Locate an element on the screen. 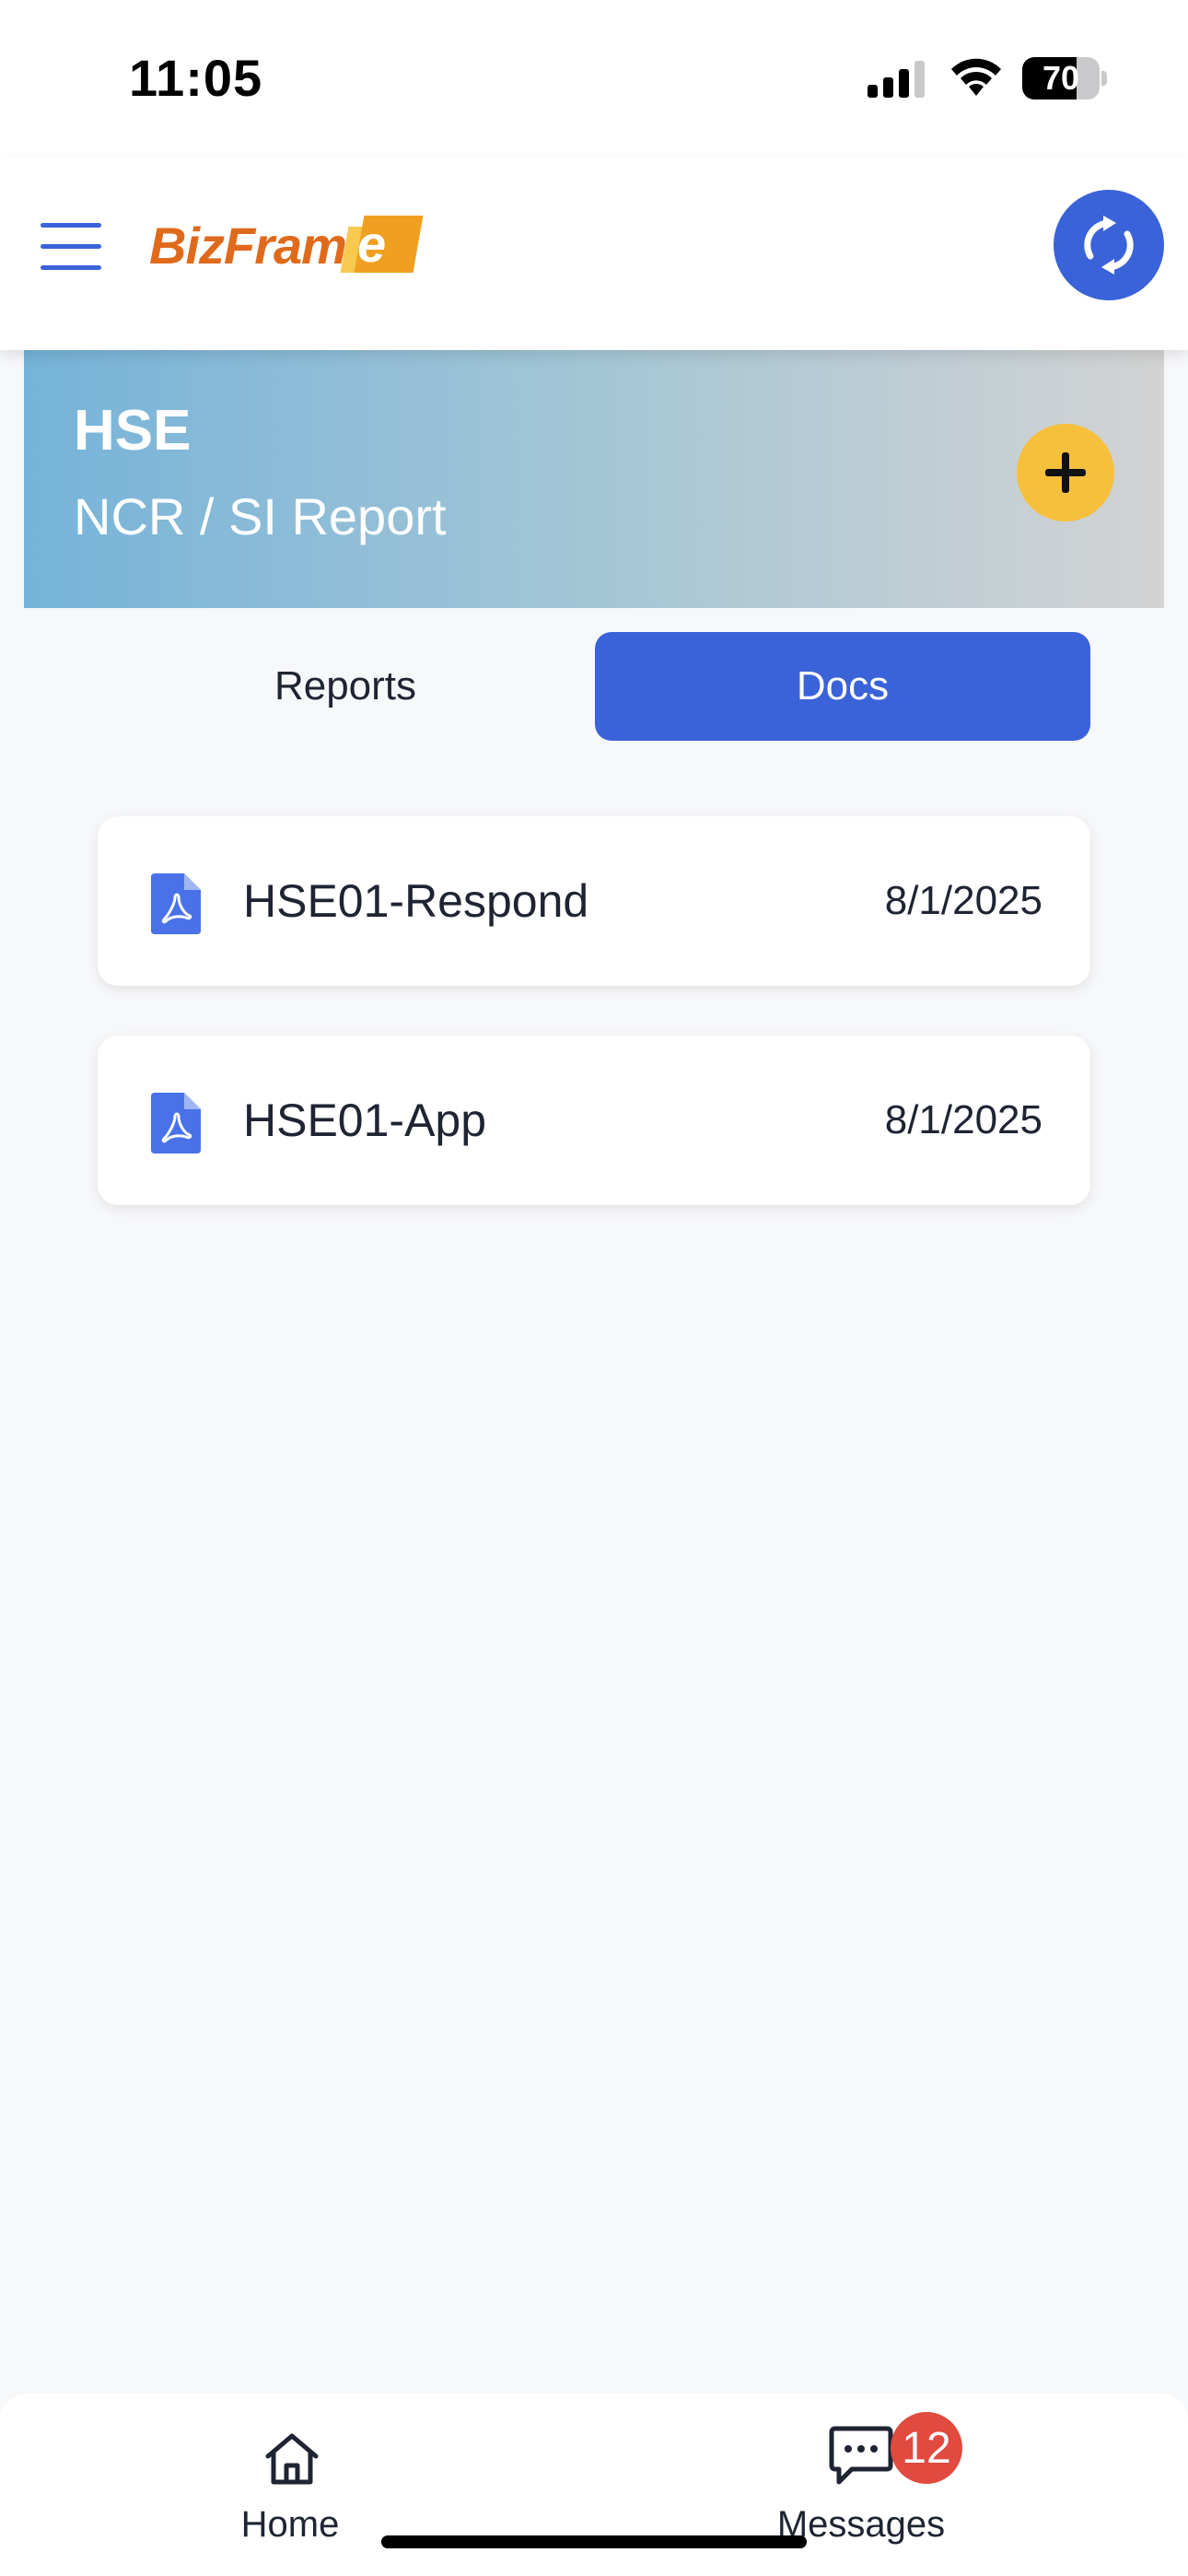 This screenshot has width=1188, height=2576. battery-indicator: 70 is located at coordinates (1064, 78).